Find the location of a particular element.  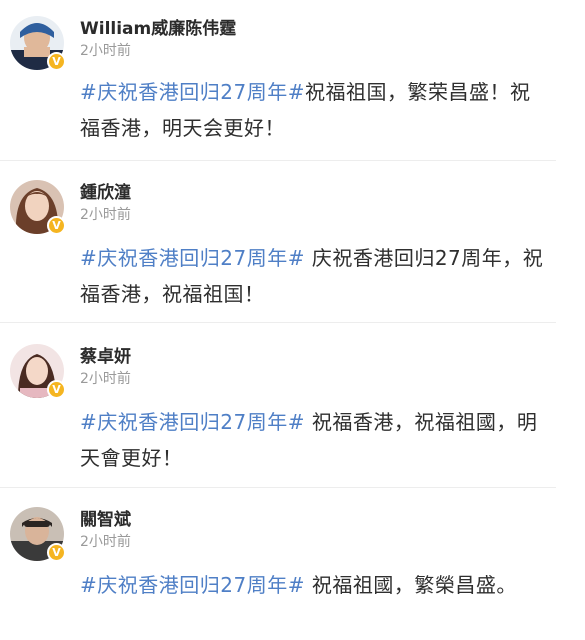

post-author-name: 關智斌 is located at coordinates (105, 517).